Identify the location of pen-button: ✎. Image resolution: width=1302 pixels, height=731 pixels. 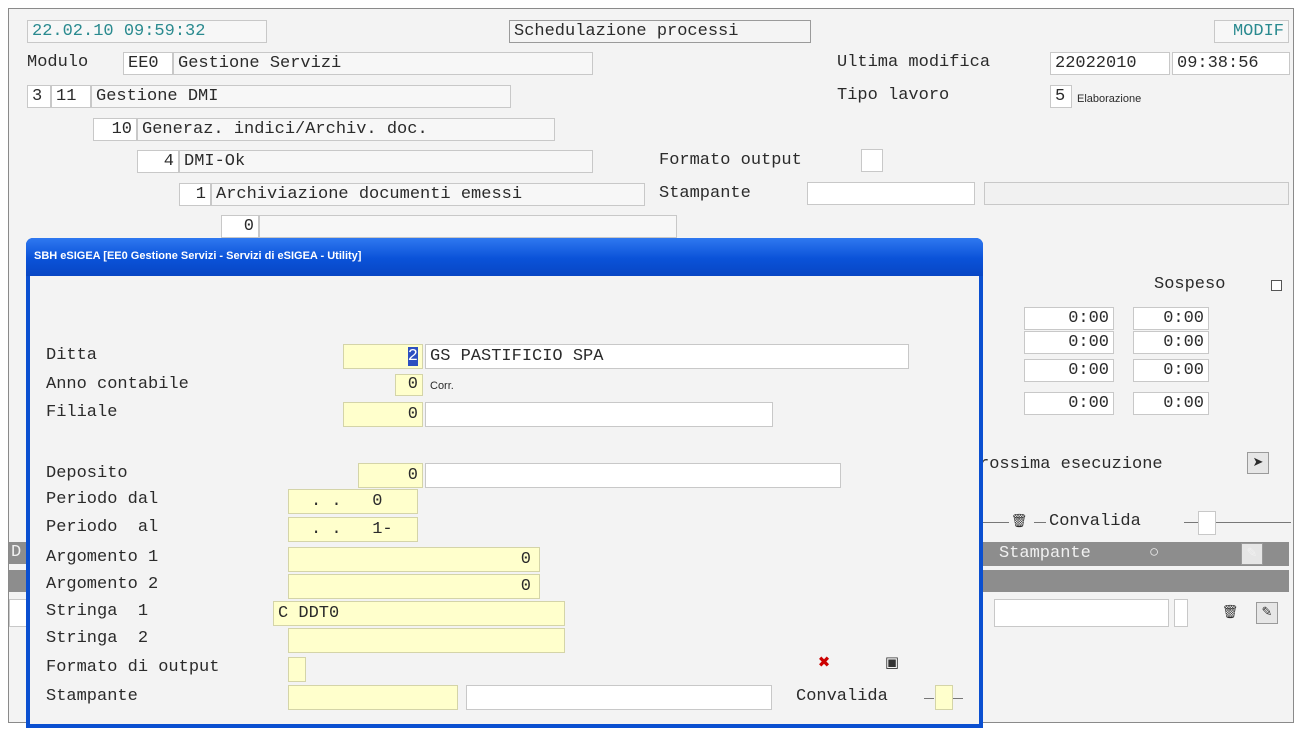
(1267, 613).